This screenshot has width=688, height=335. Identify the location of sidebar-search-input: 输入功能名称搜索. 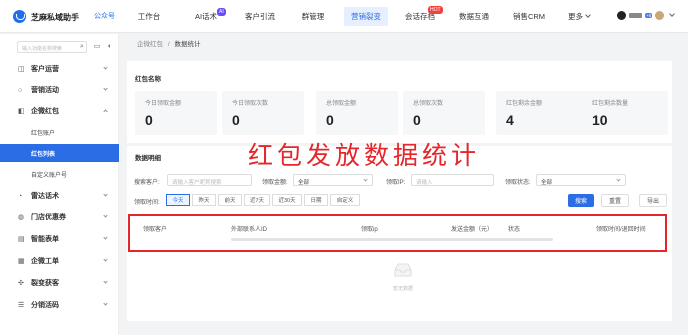
(52, 47).